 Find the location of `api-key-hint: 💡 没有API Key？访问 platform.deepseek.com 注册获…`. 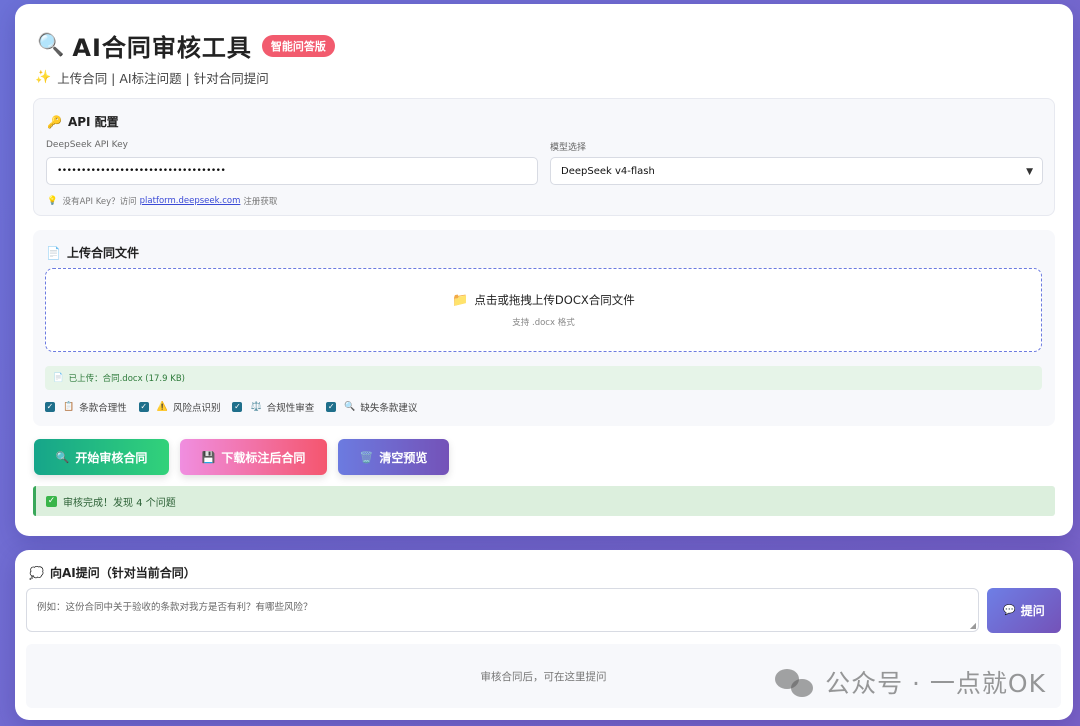

api-key-hint: 💡 没有API Key？访问 platform.deepseek.com 注册获… is located at coordinates (162, 201).